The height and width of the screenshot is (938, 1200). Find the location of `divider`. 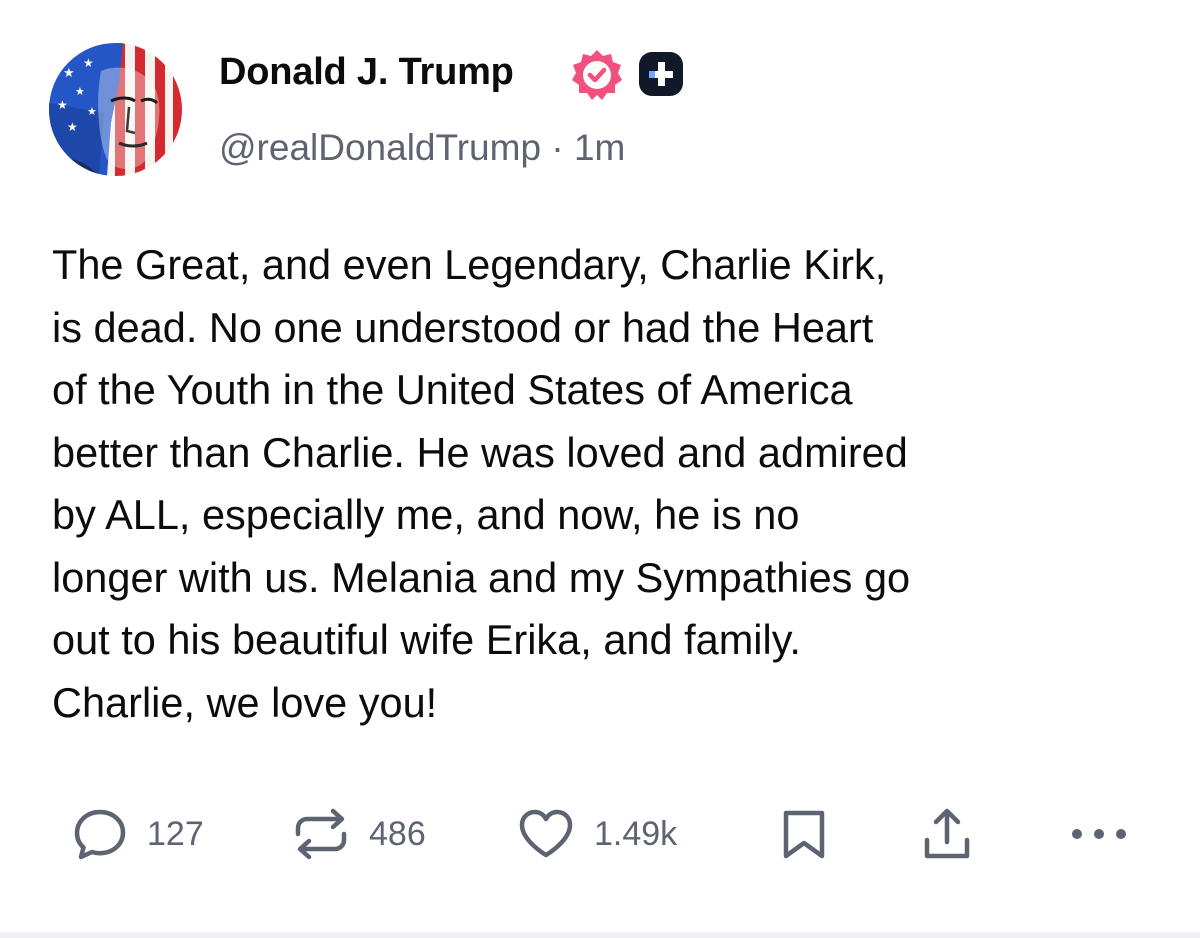

divider is located at coordinates (600, 935).